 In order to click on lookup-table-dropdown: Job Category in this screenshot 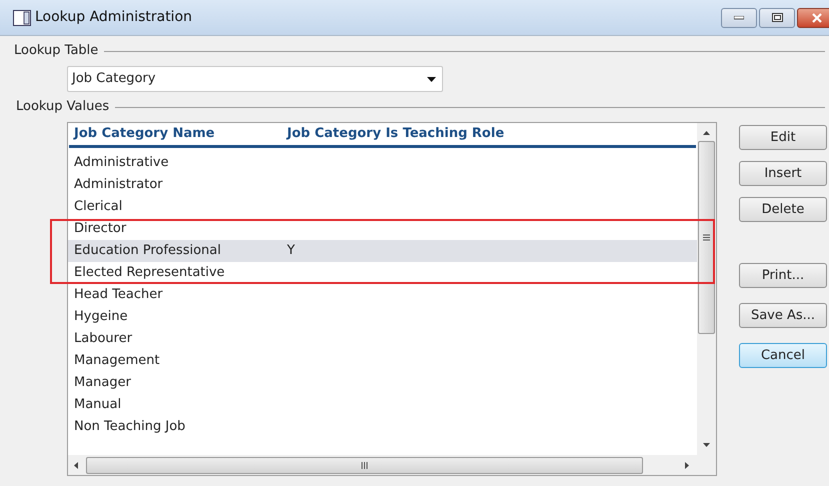, I will do `click(255, 79)`.